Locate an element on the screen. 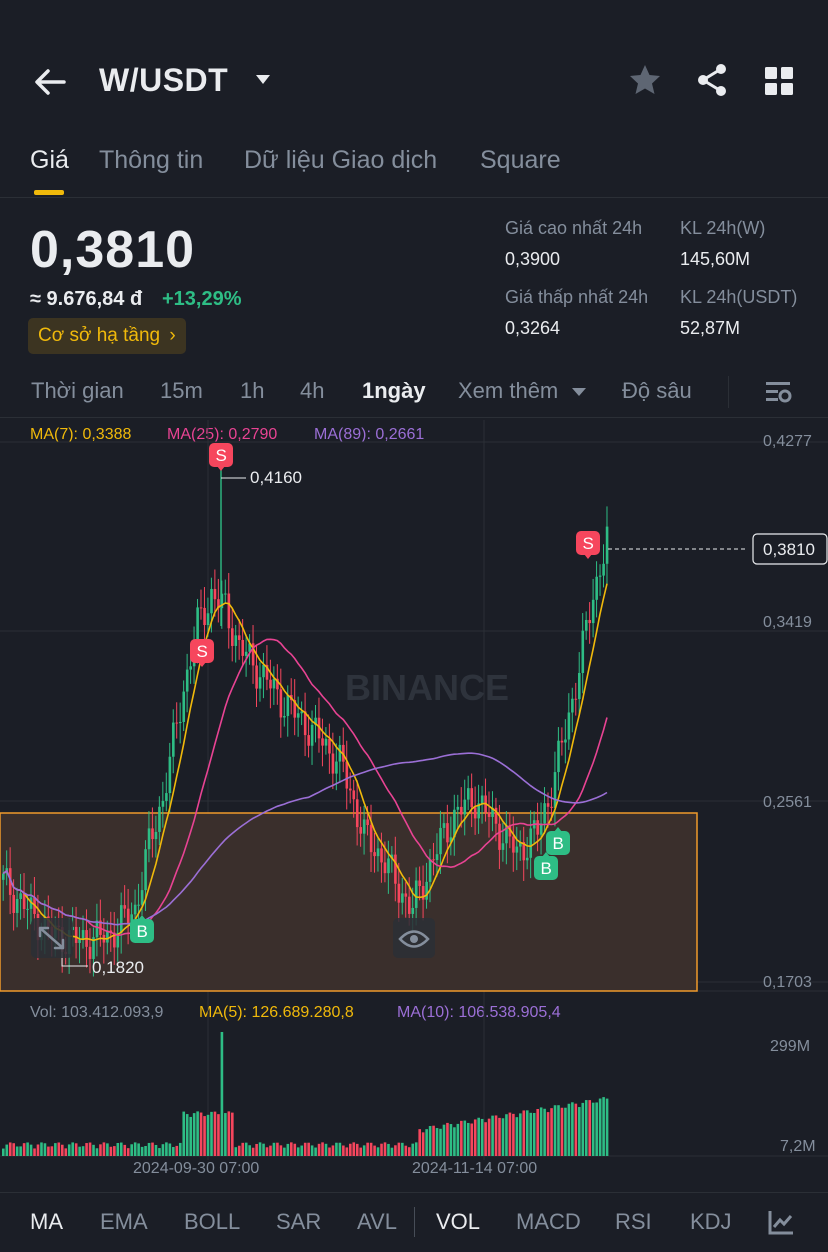  interval-1d: 1ngày is located at coordinates (394, 391).